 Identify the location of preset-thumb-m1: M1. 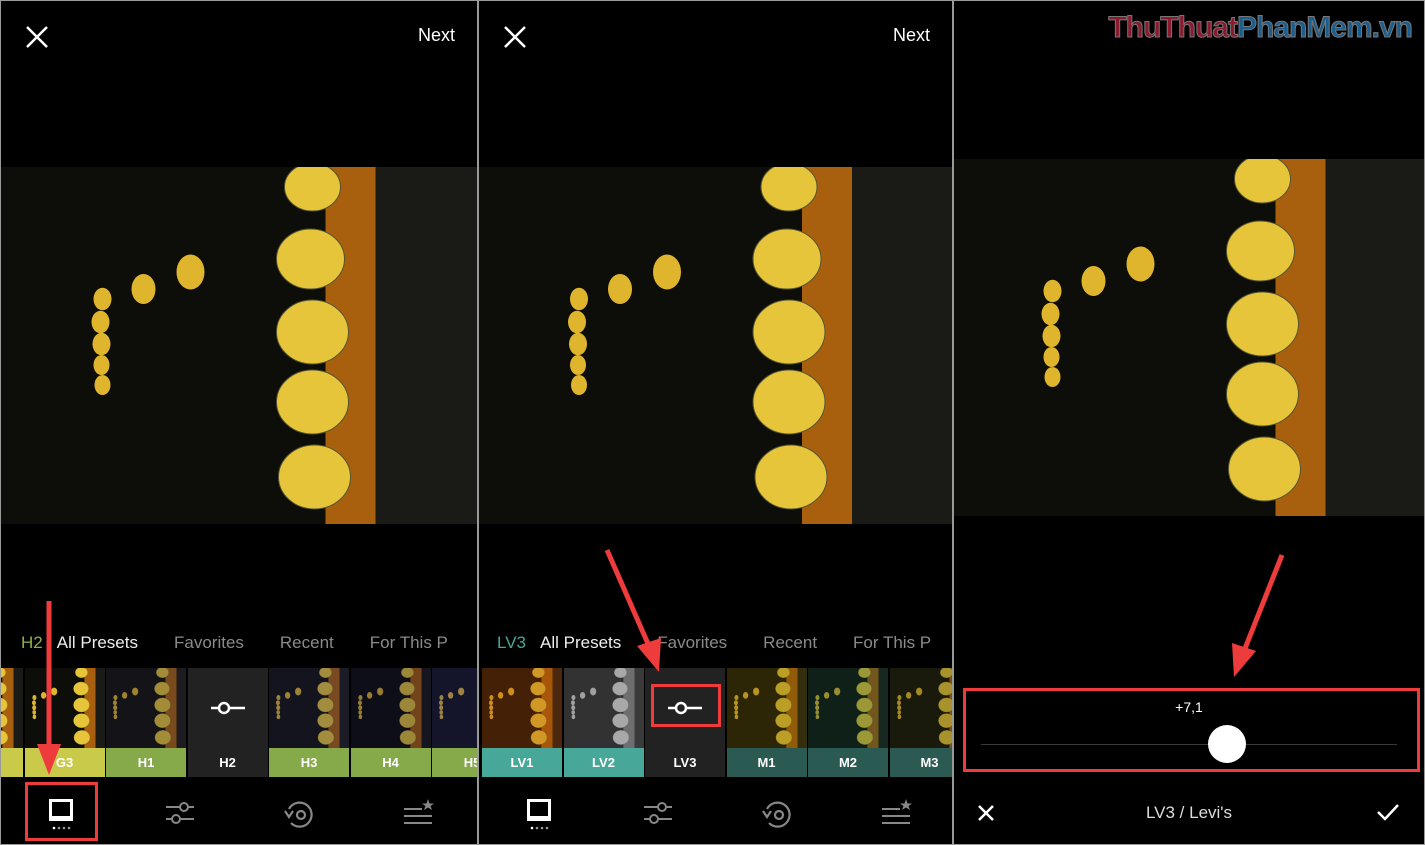
(766, 722).